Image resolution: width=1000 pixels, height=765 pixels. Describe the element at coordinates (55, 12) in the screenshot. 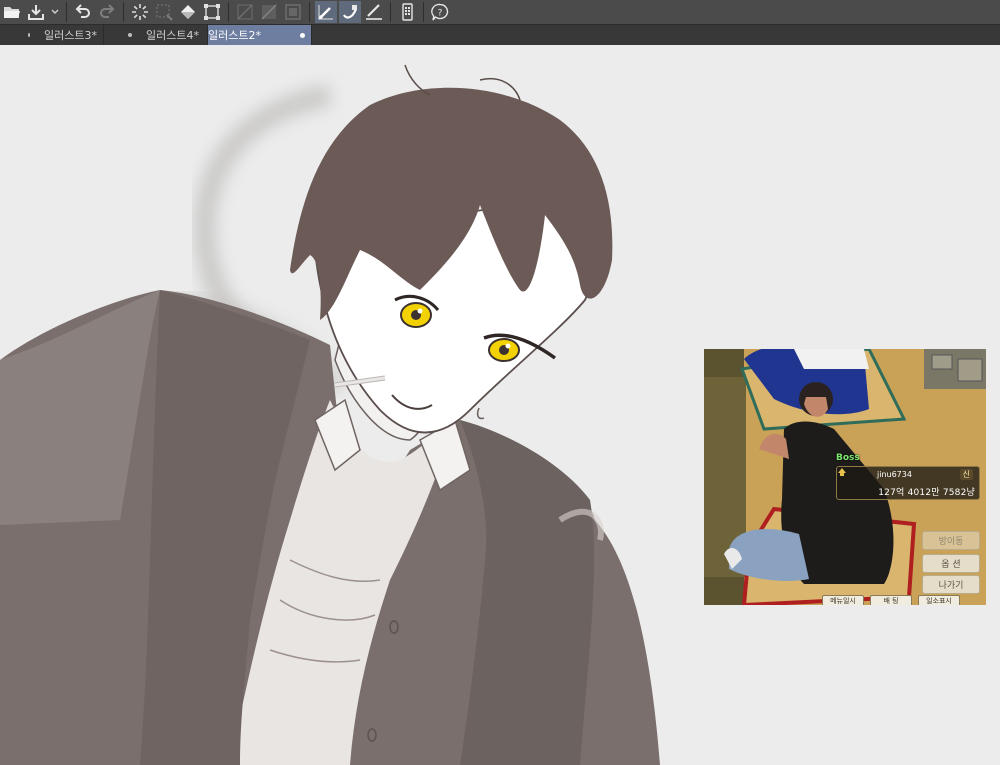

I see `dropdown-arrow-icon` at that location.